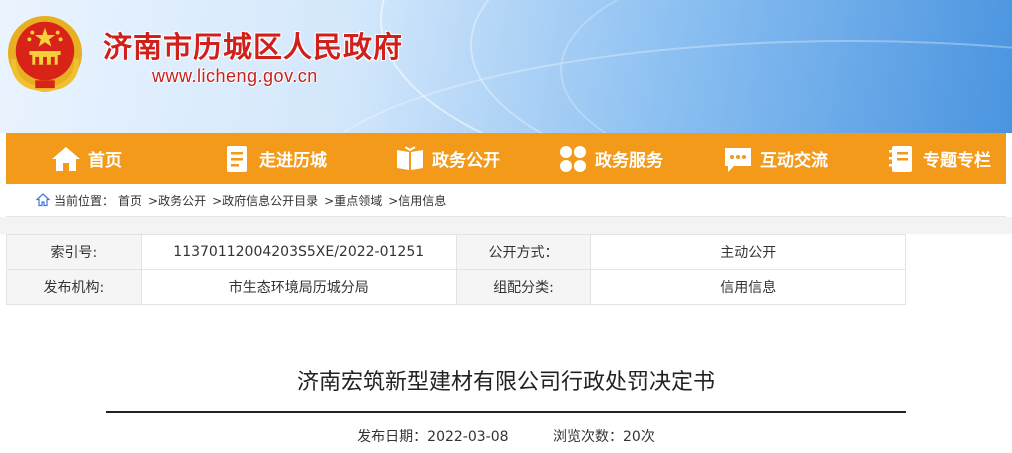 Image resolution: width=1012 pixels, height=453 pixels. What do you see at coordinates (86, 158) in the screenshot?
I see `nav-item-home: 首页` at bounding box center [86, 158].